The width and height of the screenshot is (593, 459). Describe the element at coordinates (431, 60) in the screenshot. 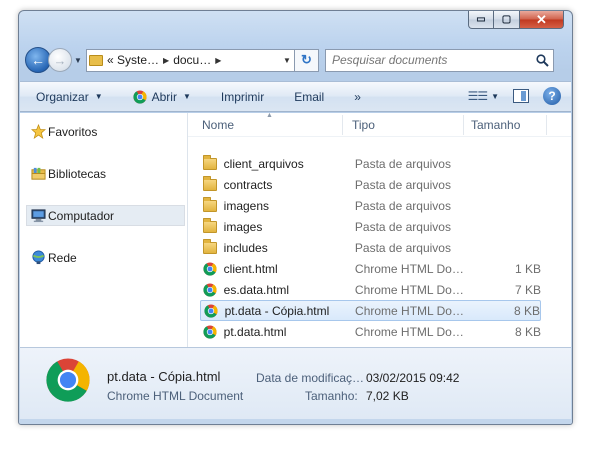

I see `search-input` at that location.